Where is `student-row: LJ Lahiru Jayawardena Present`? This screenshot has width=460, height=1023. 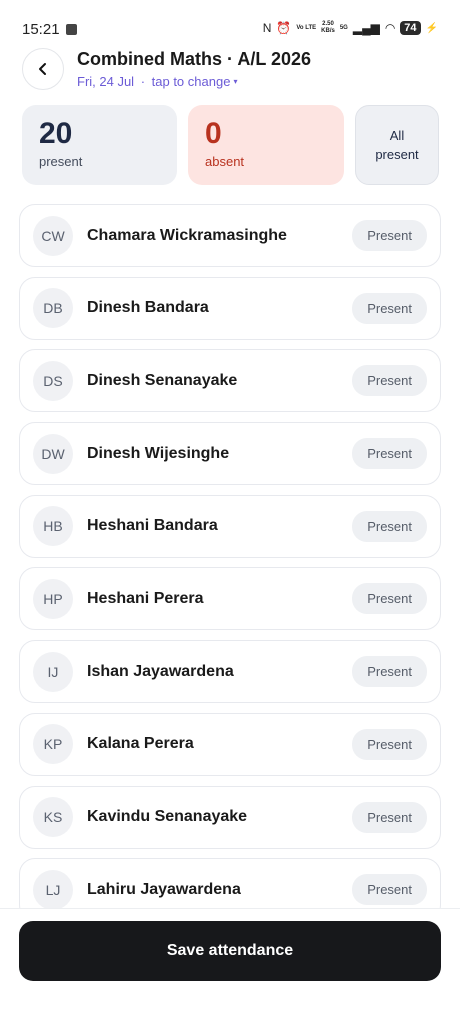
student-row: LJ Lahiru Jayawardena Present is located at coordinates (230, 884).